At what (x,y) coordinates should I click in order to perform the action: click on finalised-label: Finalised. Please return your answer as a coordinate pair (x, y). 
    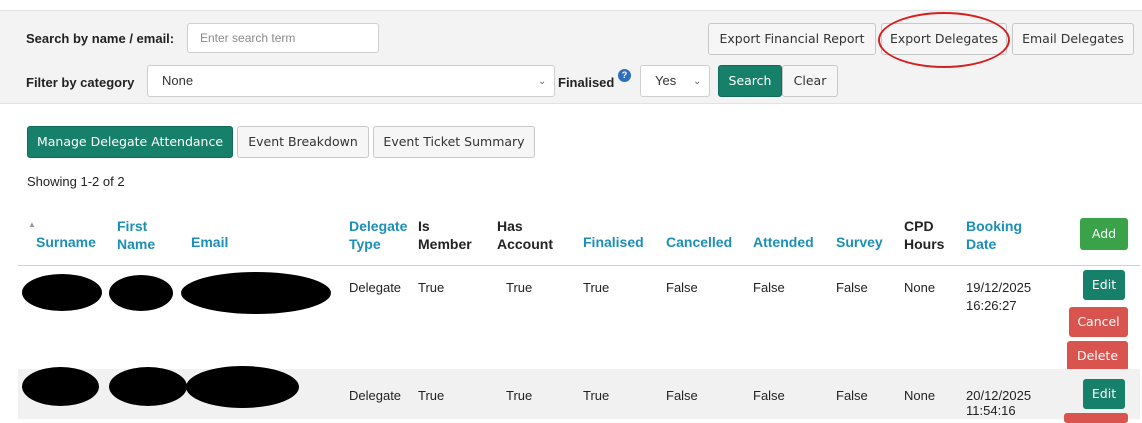
    Looking at the image, I should click on (586, 82).